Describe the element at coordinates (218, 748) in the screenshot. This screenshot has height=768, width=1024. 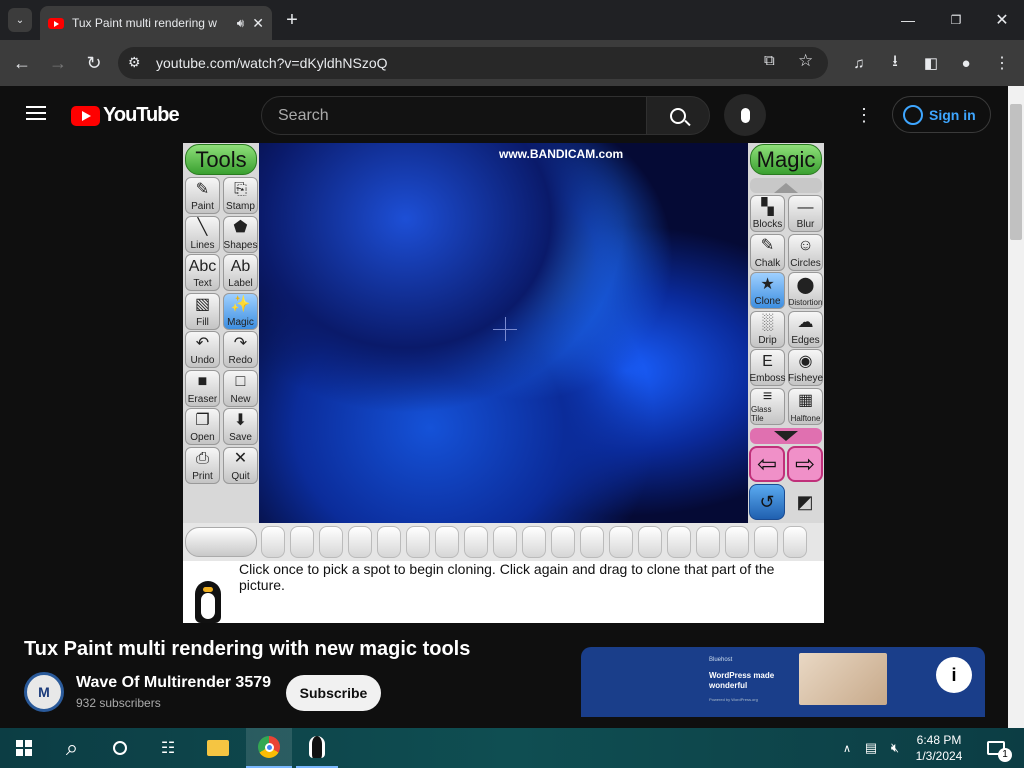
I see `file-explorer-icon` at that location.